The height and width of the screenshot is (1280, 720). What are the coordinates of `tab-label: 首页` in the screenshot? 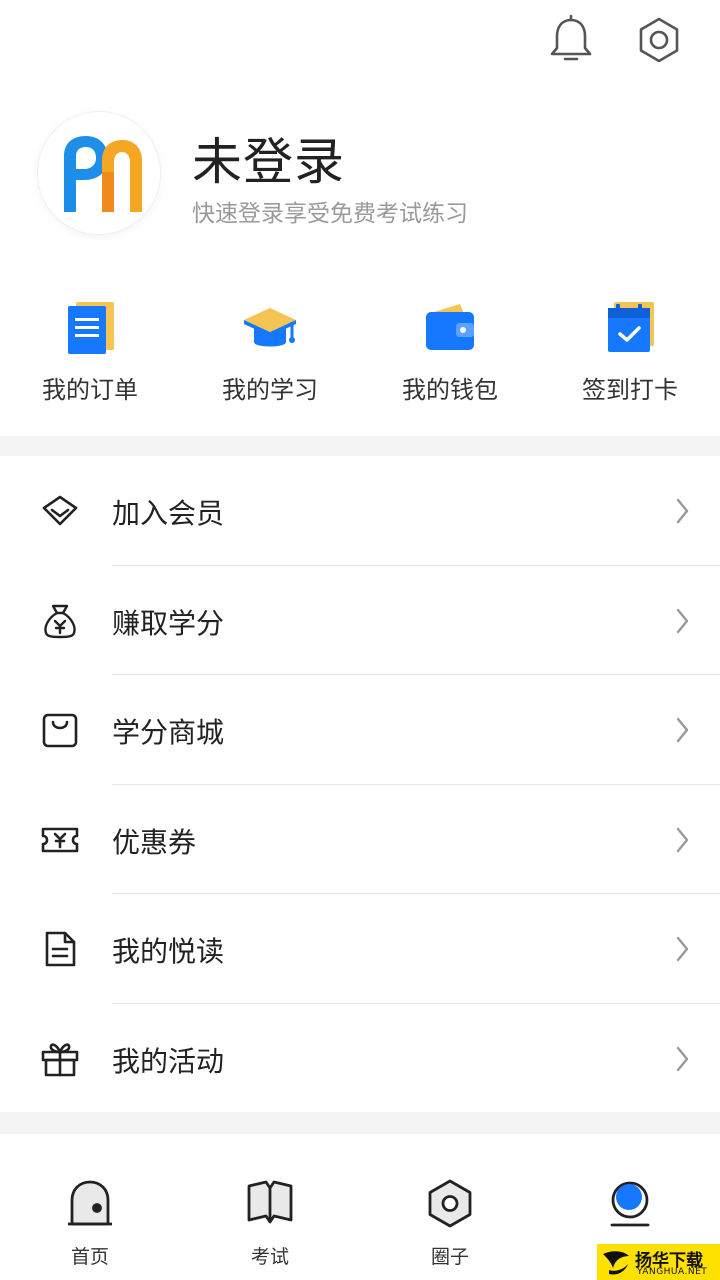 It's located at (89, 1257).